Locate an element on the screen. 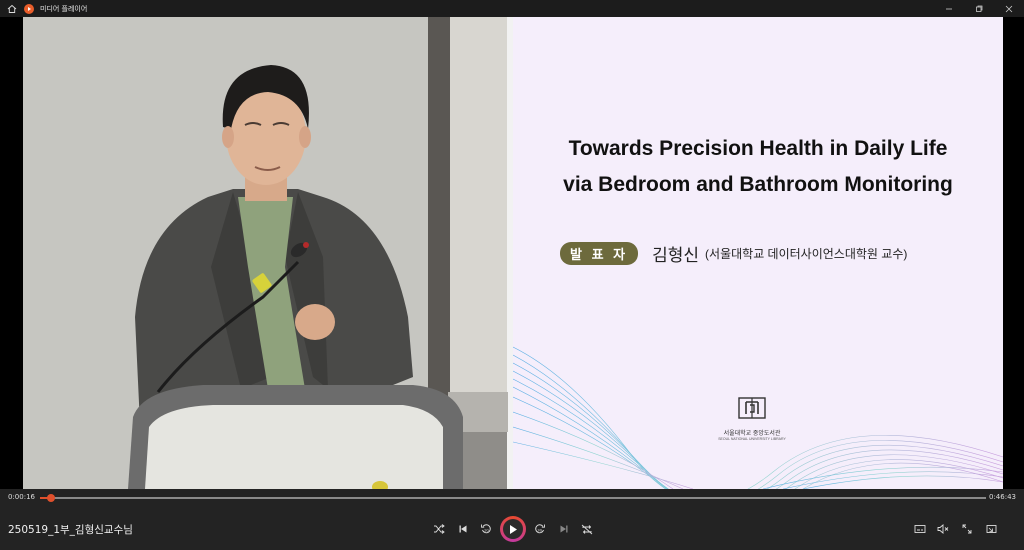 This screenshot has width=1024, height=550. control-bar: 0:00:16 0:46:43 250519_1부_김형신교수님 10 30 is located at coordinates (512, 519).